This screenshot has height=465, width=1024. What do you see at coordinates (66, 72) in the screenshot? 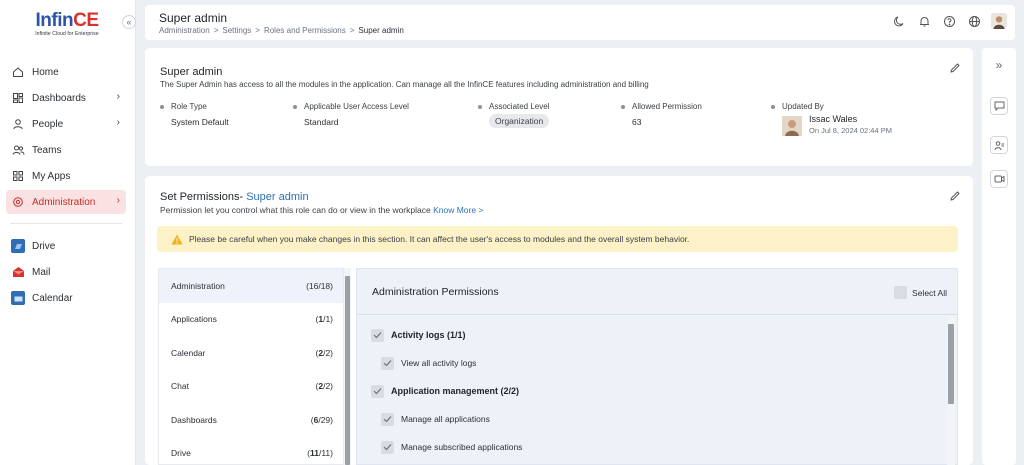
I see `sidebar-item-home: Home` at bounding box center [66, 72].